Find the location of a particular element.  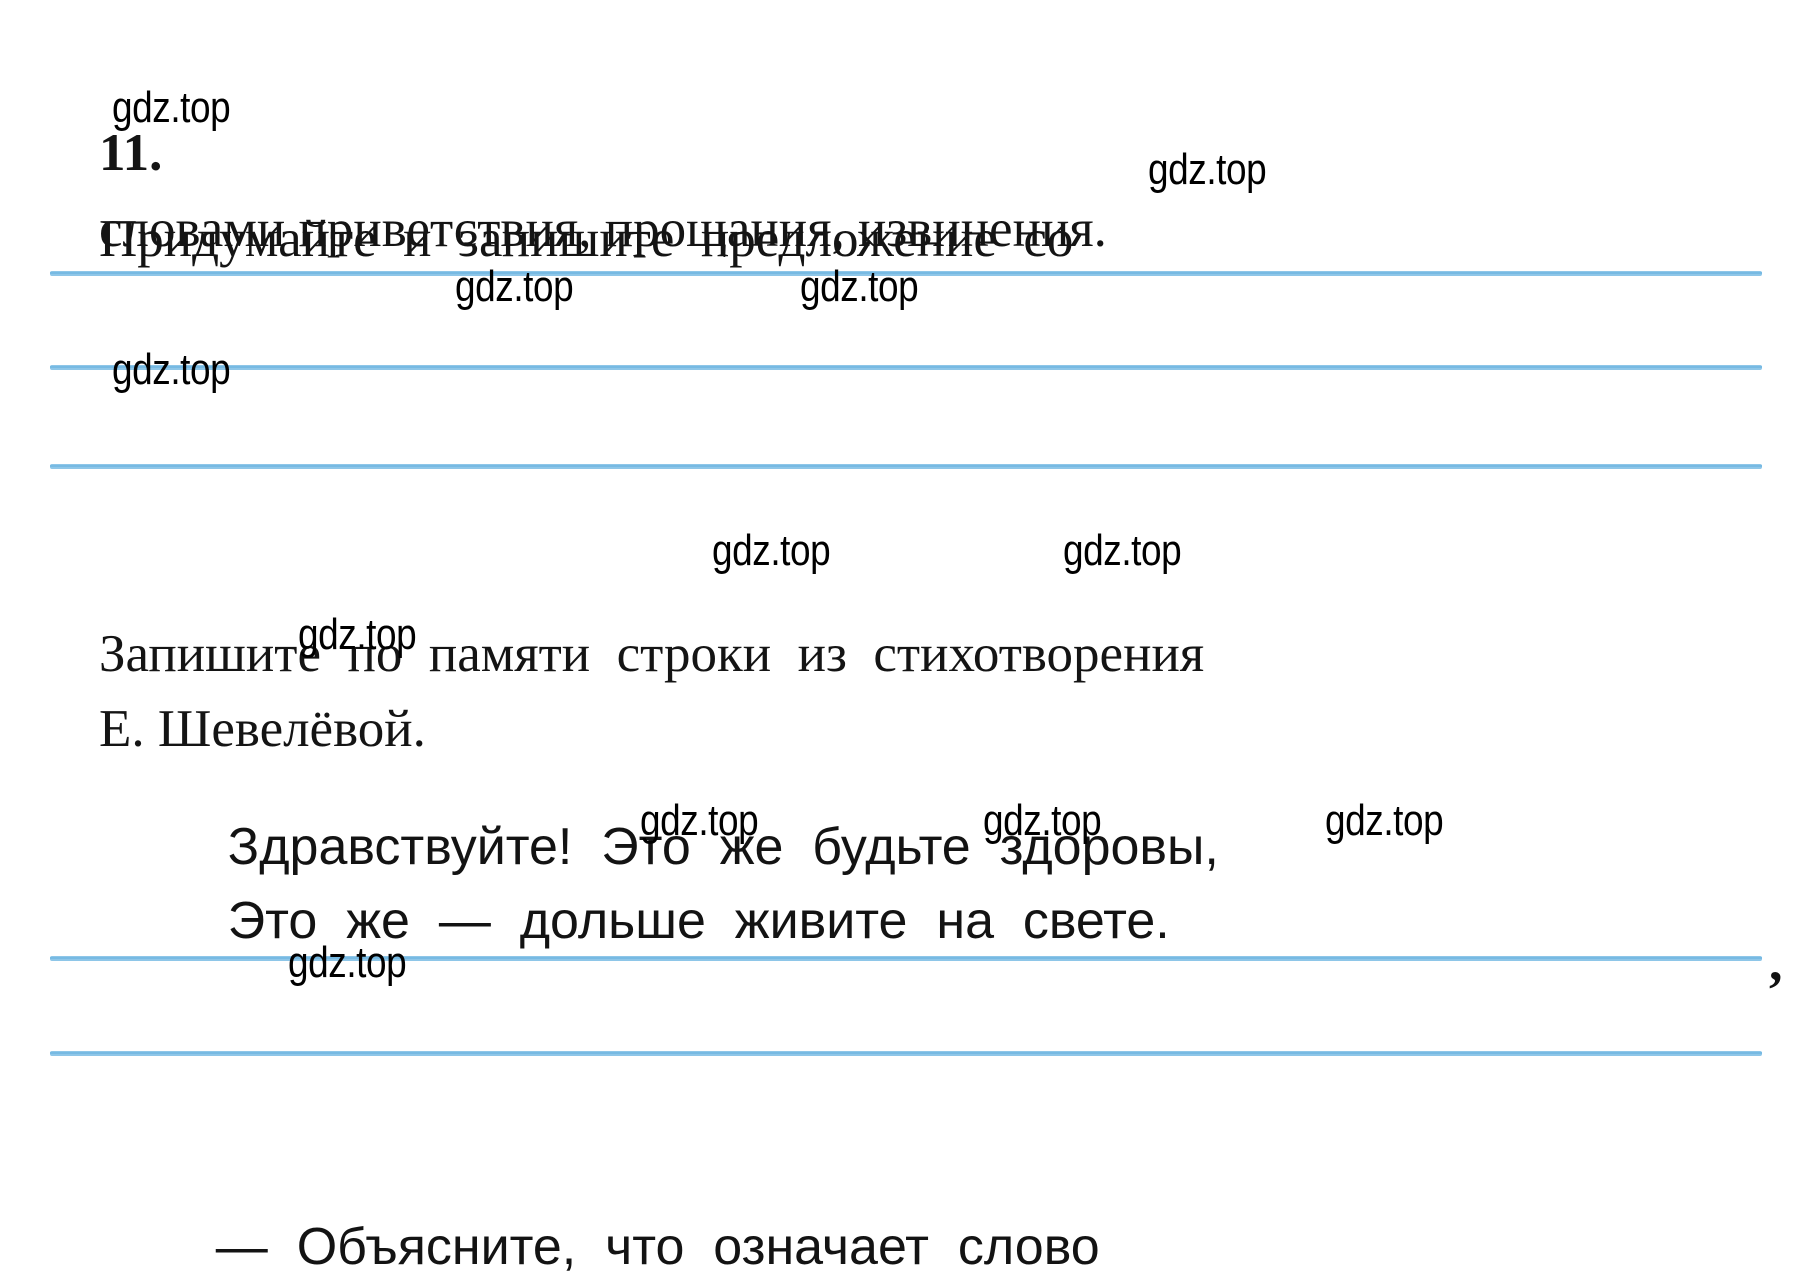

trailing-comma-glyph: , is located at coordinates (1776, 962).